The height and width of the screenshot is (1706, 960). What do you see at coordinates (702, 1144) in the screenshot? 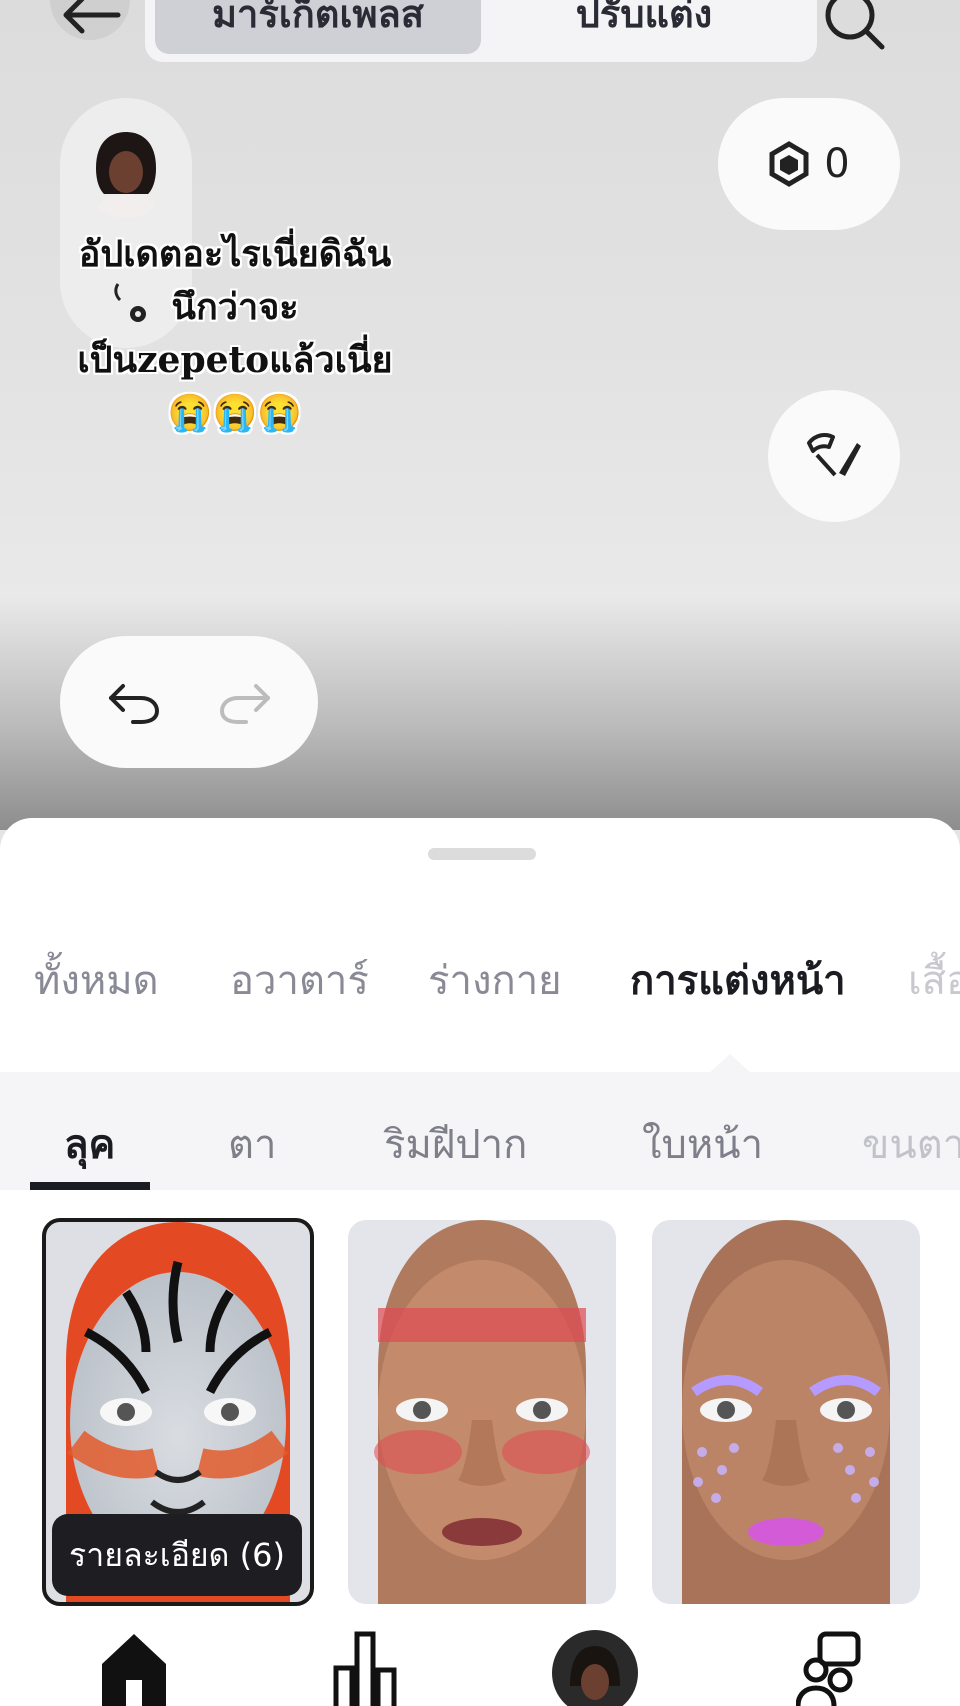
I see `subtab-face: ใบหน้า` at bounding box center [702, 1144].